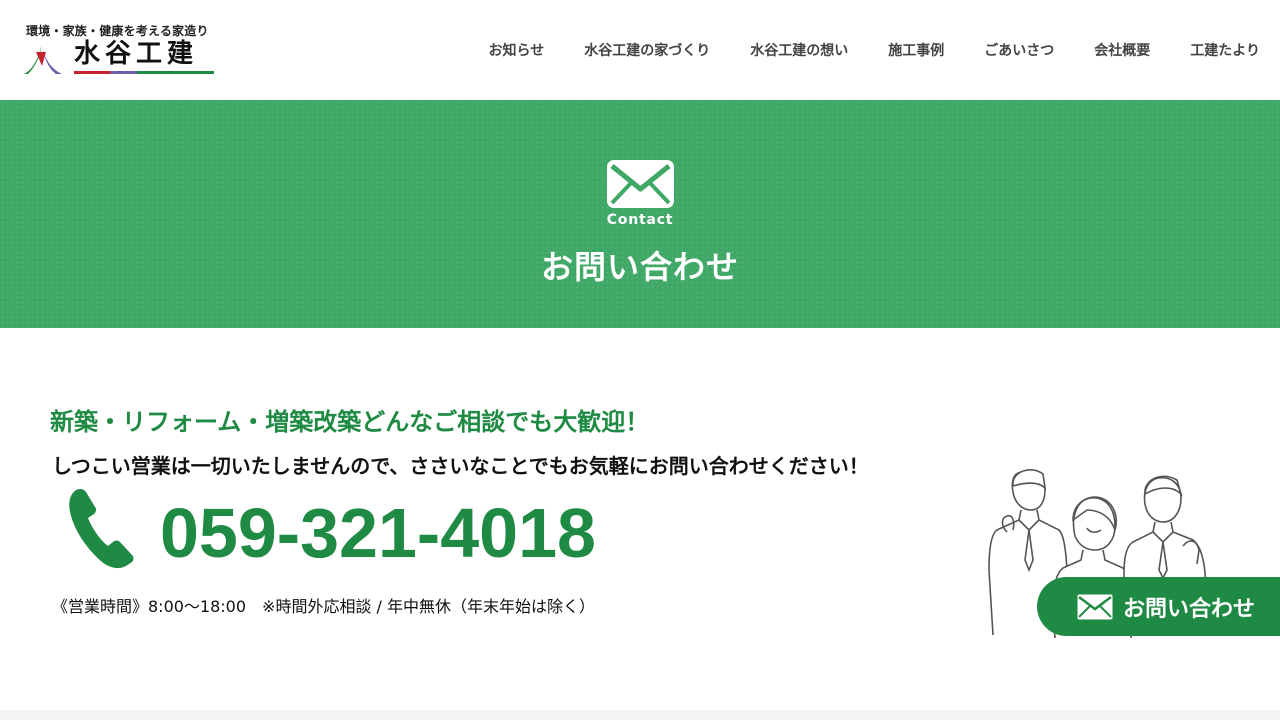 The image size is (1280, 720). Describe the element at coordinates (1225, 50) in the screenshot. I see `nav-item-newsletter: 工建たより` at that location.